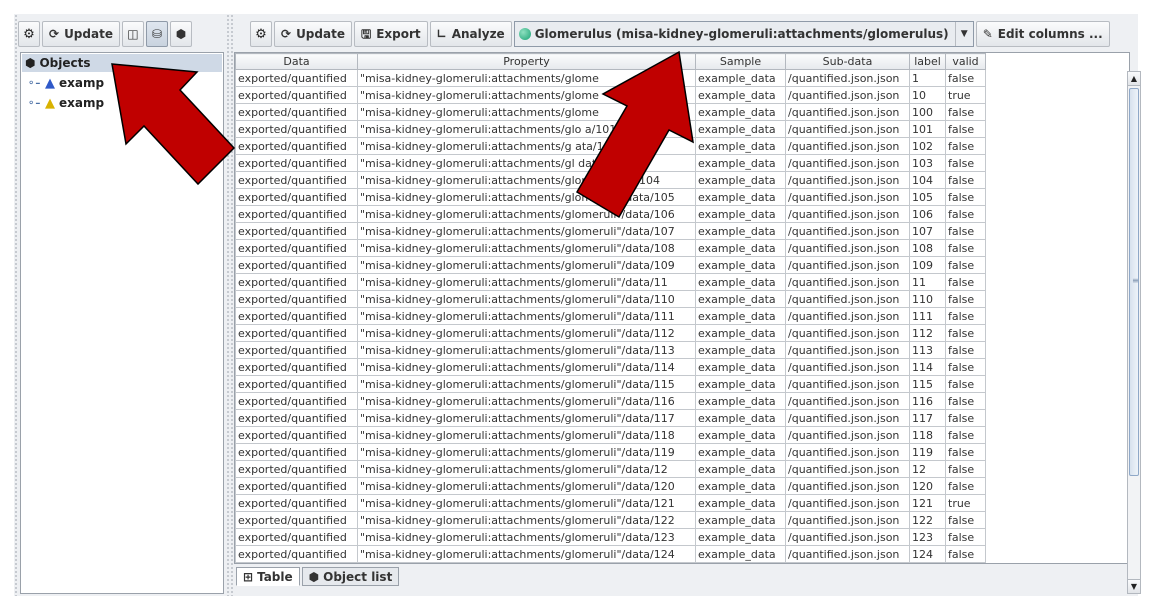  Describe the element at coordinates (927, 520) in the screenshot. I see `cell-label: 122` at that location.